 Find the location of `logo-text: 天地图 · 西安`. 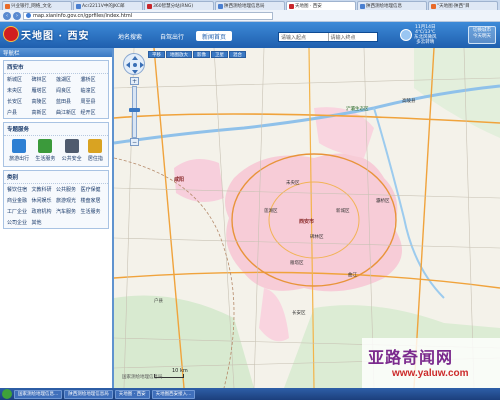

logo-text: 天地图 · 西安 is located at coordinates (55, 36).